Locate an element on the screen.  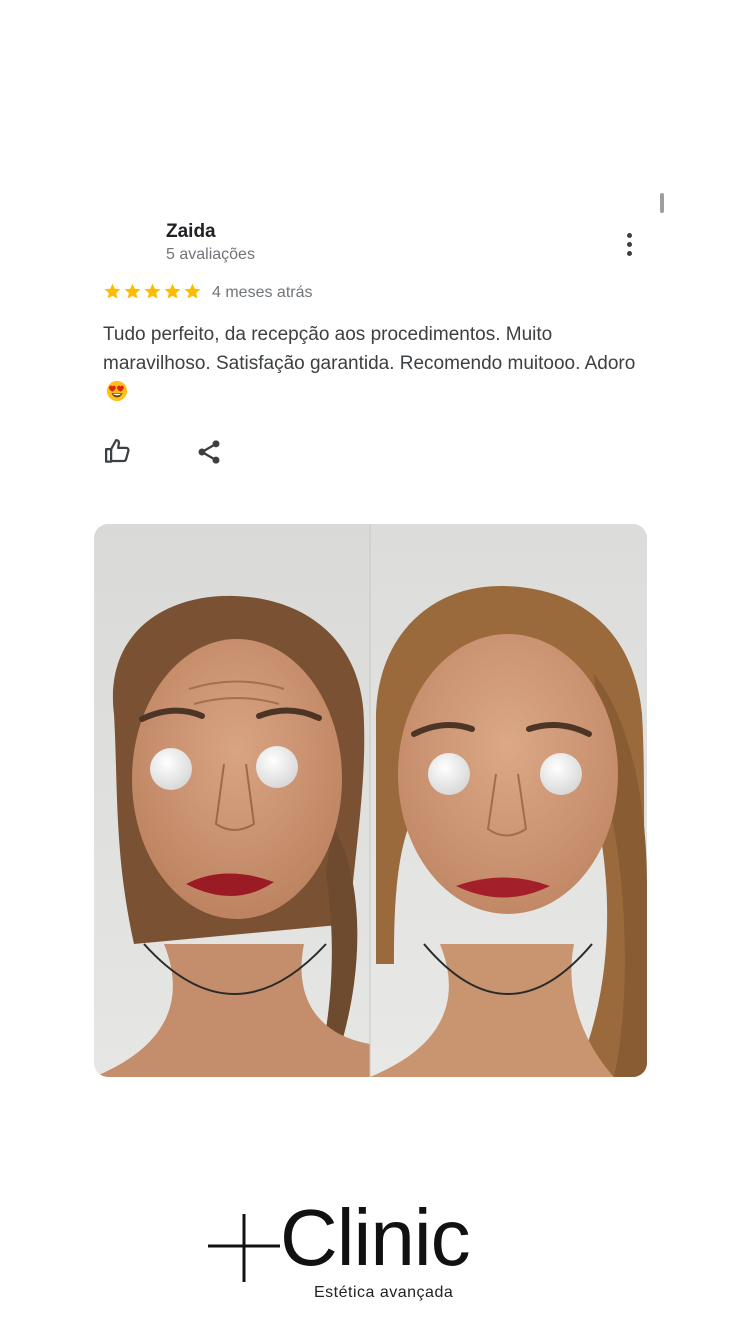
reviewer-name: Zaida is located at coordinates (191, 232).